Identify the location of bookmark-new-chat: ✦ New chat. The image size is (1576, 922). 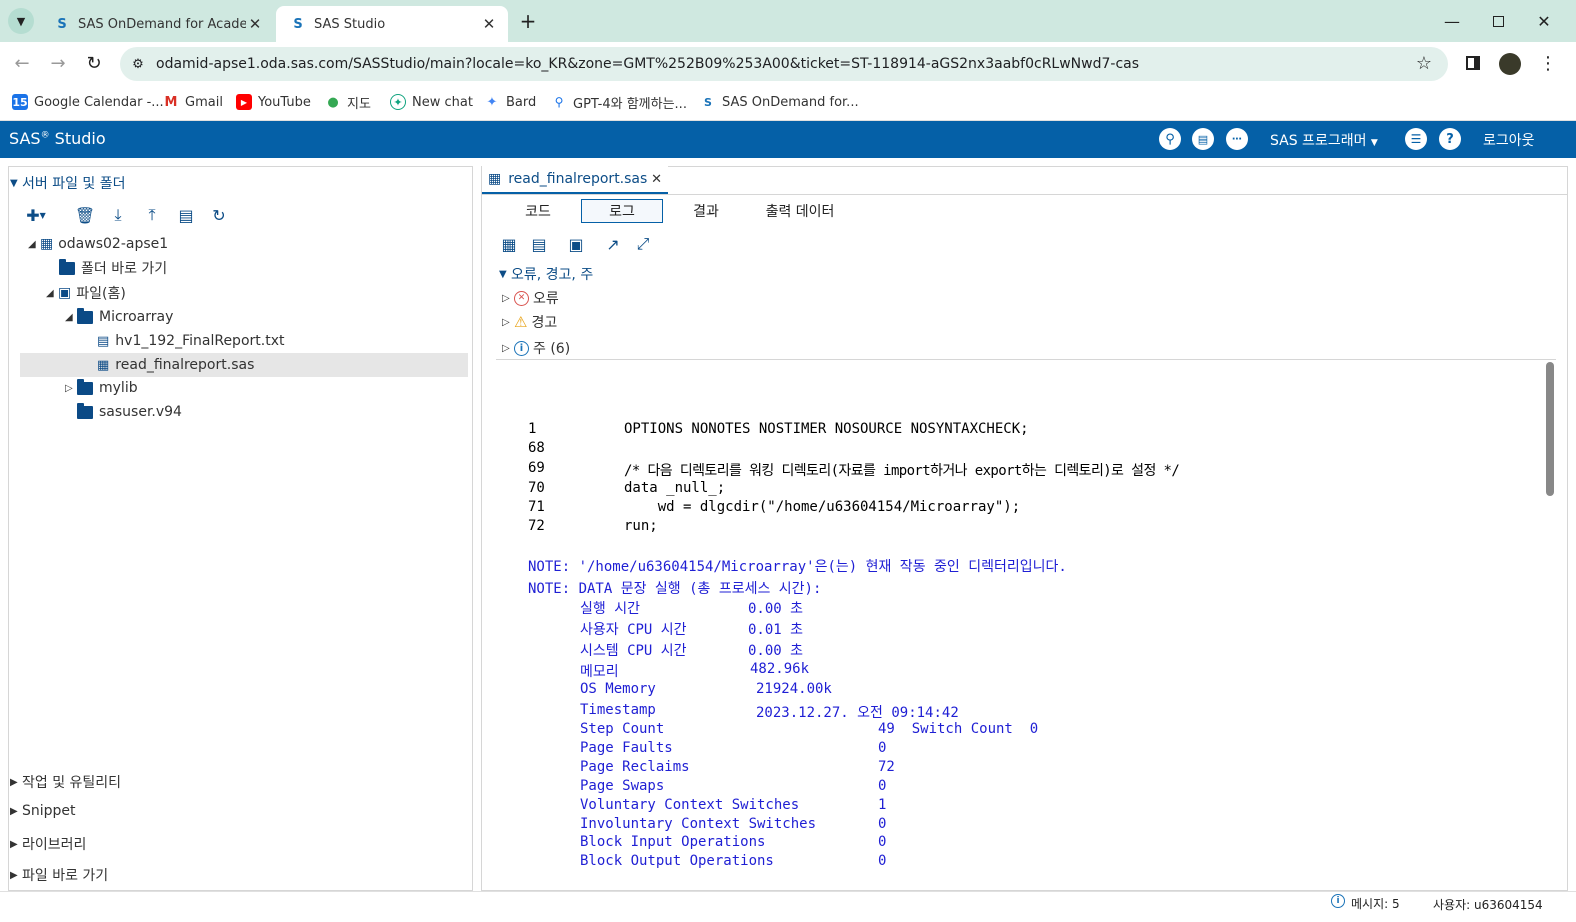
(431, 102).